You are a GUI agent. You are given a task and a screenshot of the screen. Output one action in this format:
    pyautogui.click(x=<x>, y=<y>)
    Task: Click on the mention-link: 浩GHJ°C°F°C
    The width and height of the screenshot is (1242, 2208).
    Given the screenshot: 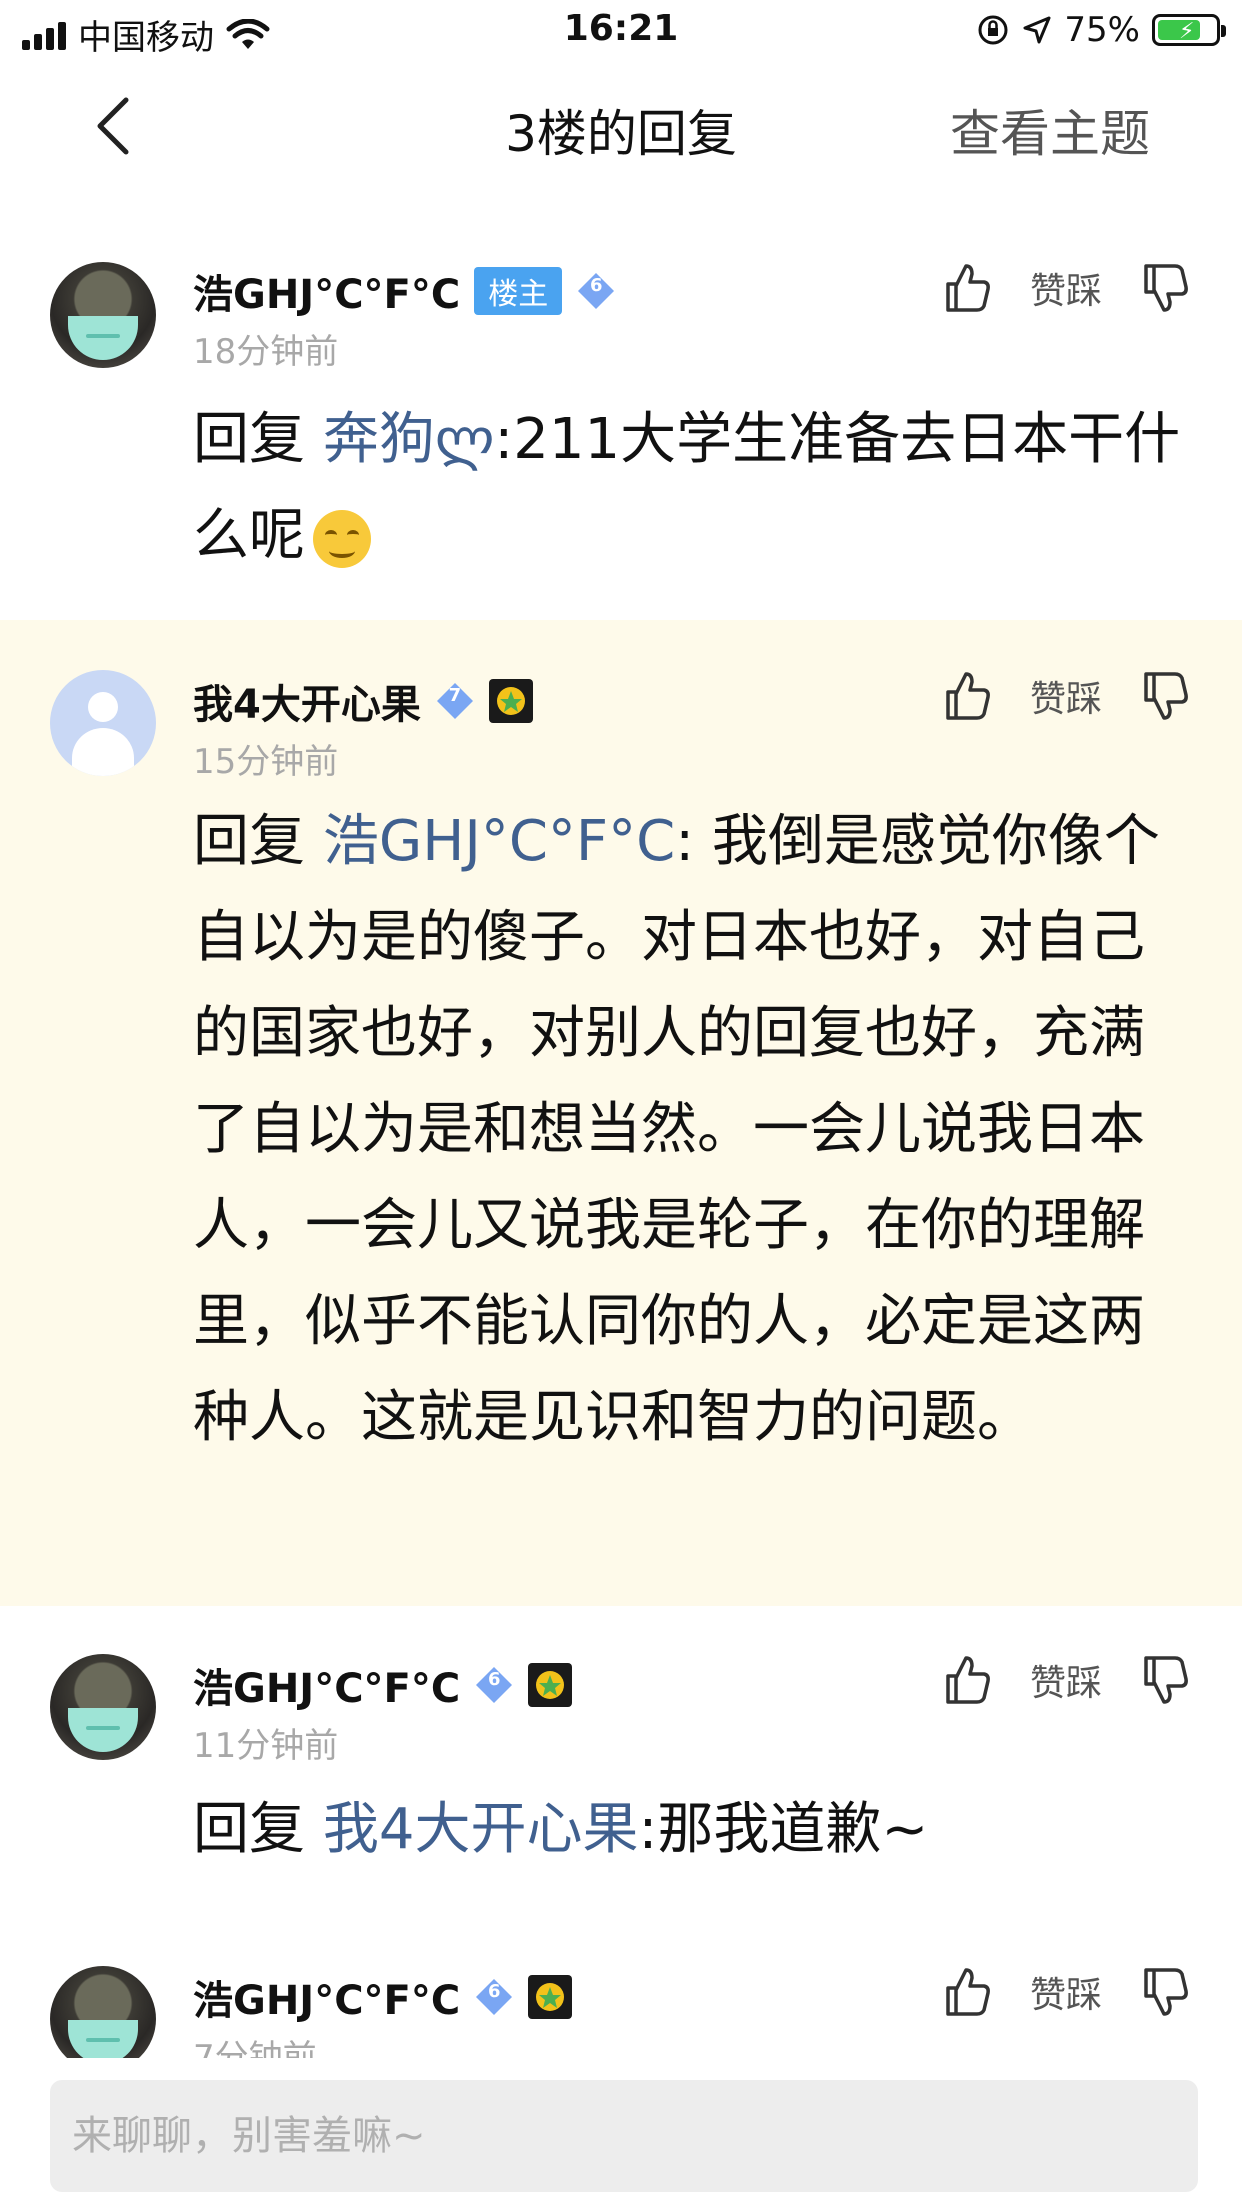 What is the action you would take?
    pyautogui.click(x=499, y=841)
    